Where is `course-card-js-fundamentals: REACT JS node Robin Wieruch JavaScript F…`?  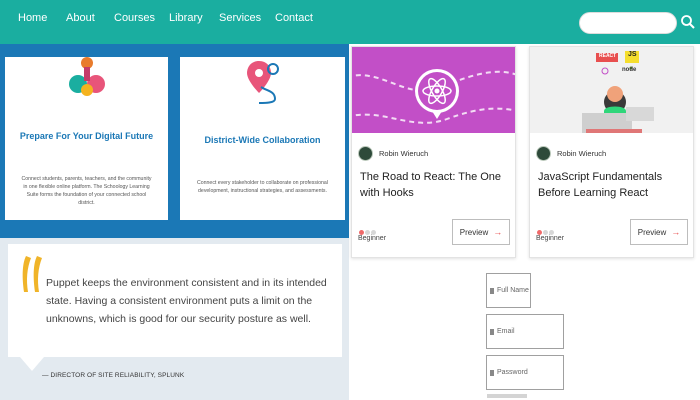
course-card-js-fundamentals: REACT JS node Robin Wieruch JavaScript F… is located at coordinates (611, 152).